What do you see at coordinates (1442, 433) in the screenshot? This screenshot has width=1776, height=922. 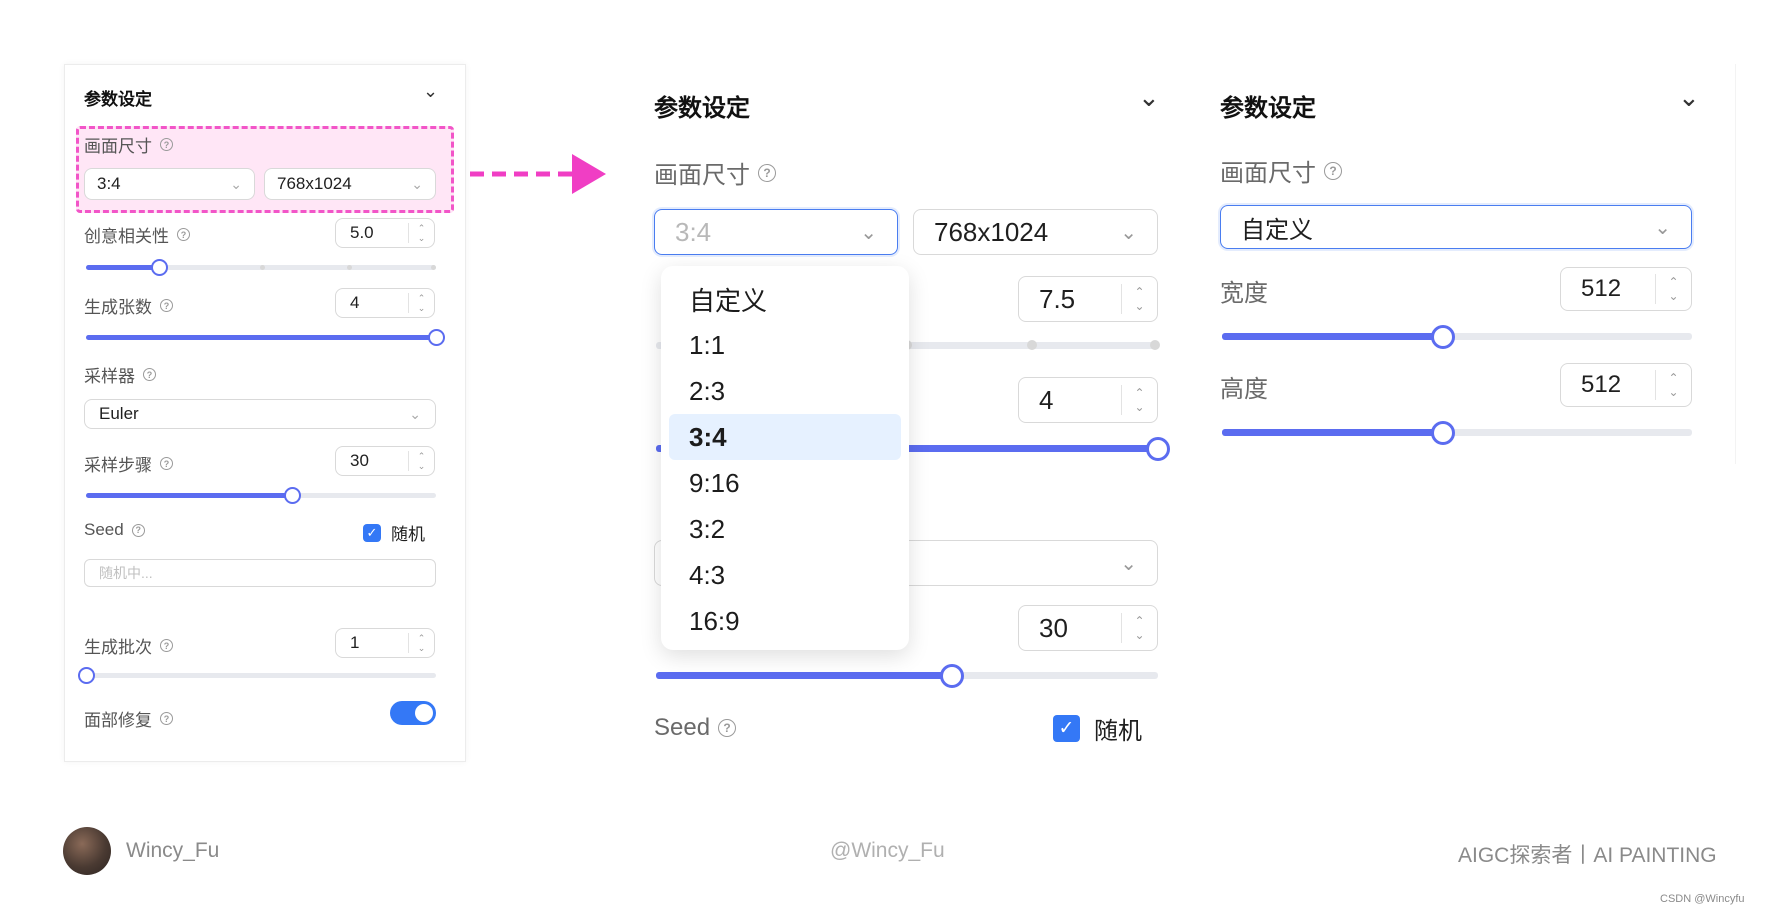 I see `height-slider-handle` at bounding box center [1442, 433].